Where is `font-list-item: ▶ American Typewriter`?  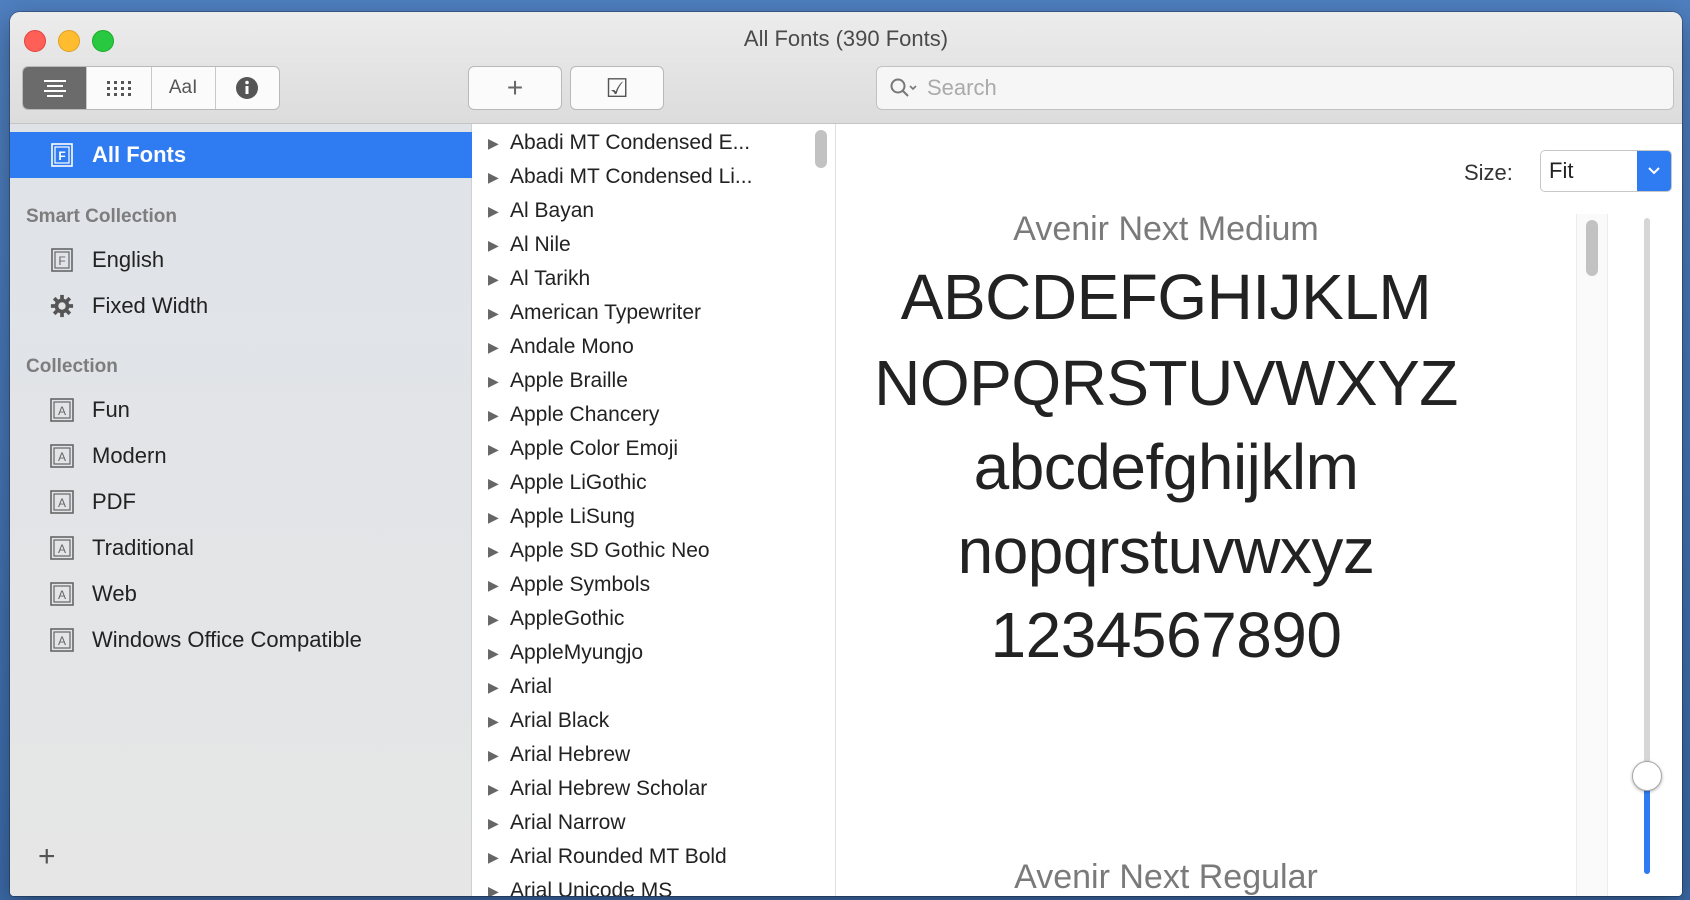 font-list-item: ▶ American Typewriter is located at coordinates (653, 313).